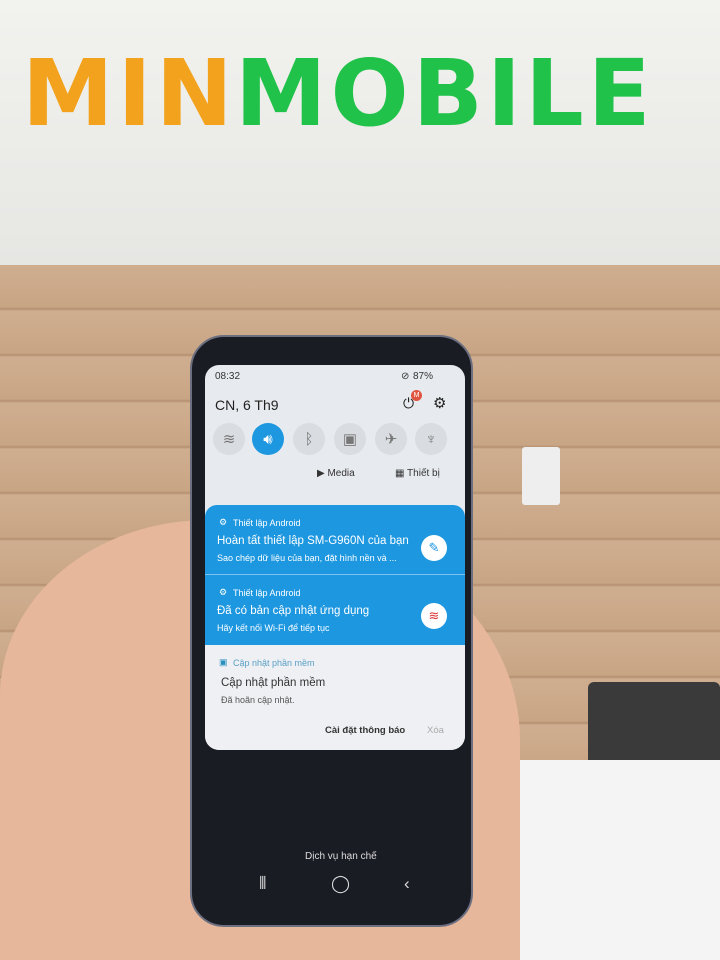 The height and width of the screenshot is (960, 720). Describe the element at coordinates (445, 93) in the screenshot. I see `brand-right: MOBILE` at that location.